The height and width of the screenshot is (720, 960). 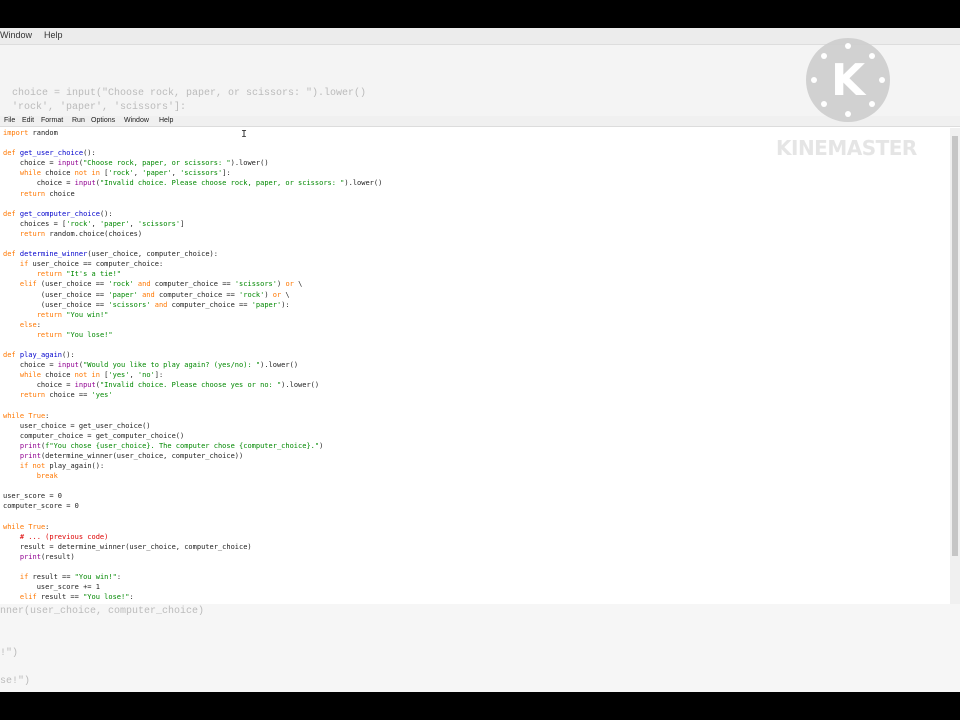 What do you see at coordinates (136, 121) in the screenshot?
I see `menu-window: Window` at bounding box center [136, 121].